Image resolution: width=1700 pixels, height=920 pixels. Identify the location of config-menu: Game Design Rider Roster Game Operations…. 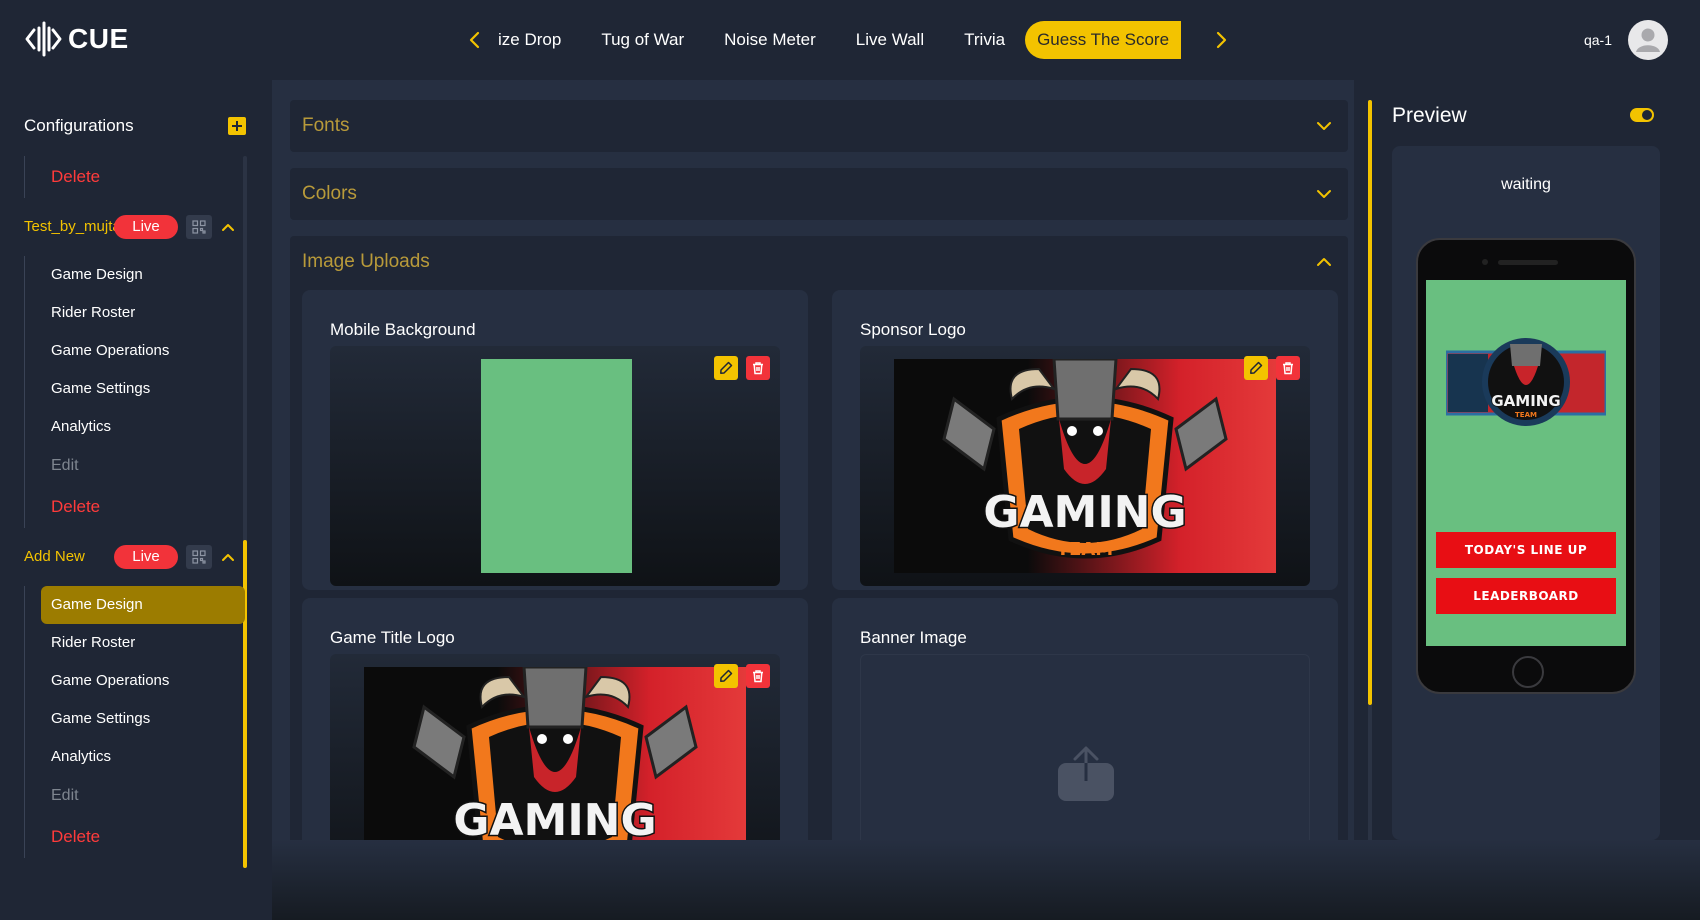
(137, 392).